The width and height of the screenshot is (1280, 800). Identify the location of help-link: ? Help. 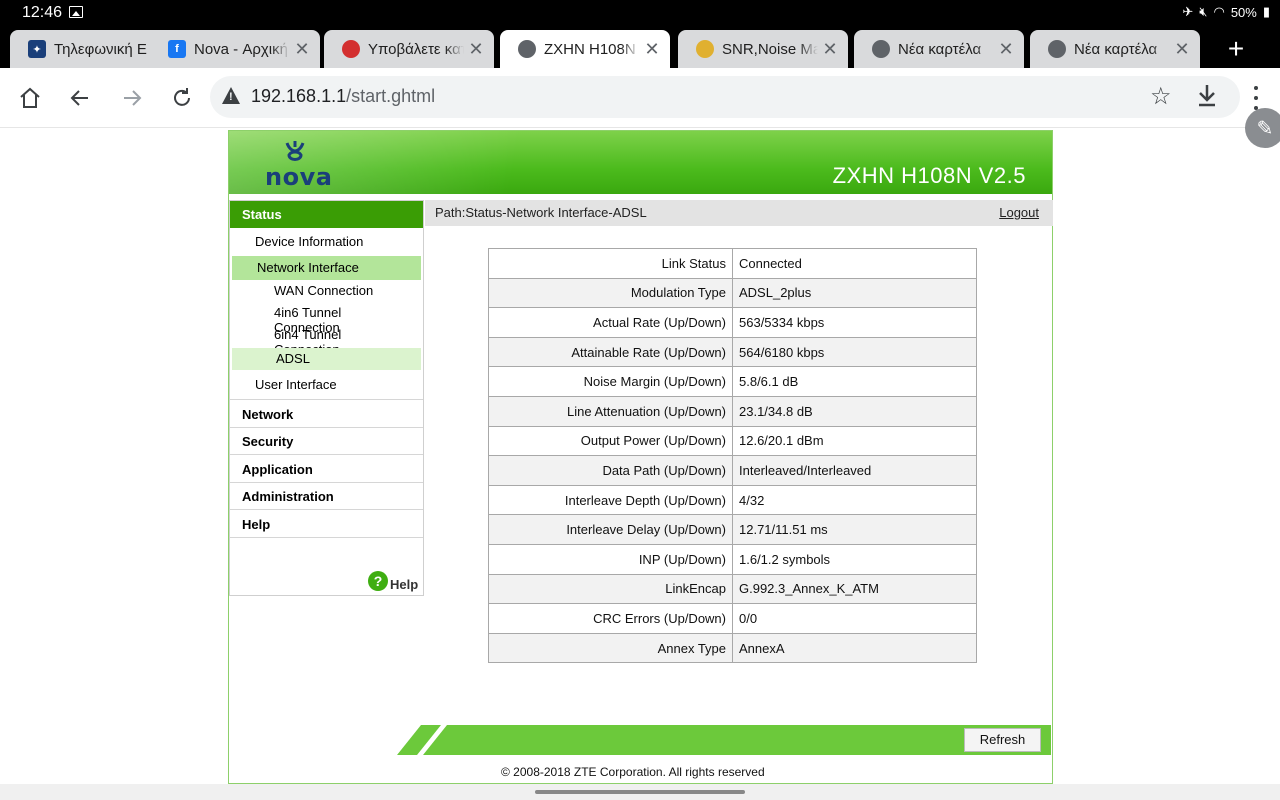
(393, 580).